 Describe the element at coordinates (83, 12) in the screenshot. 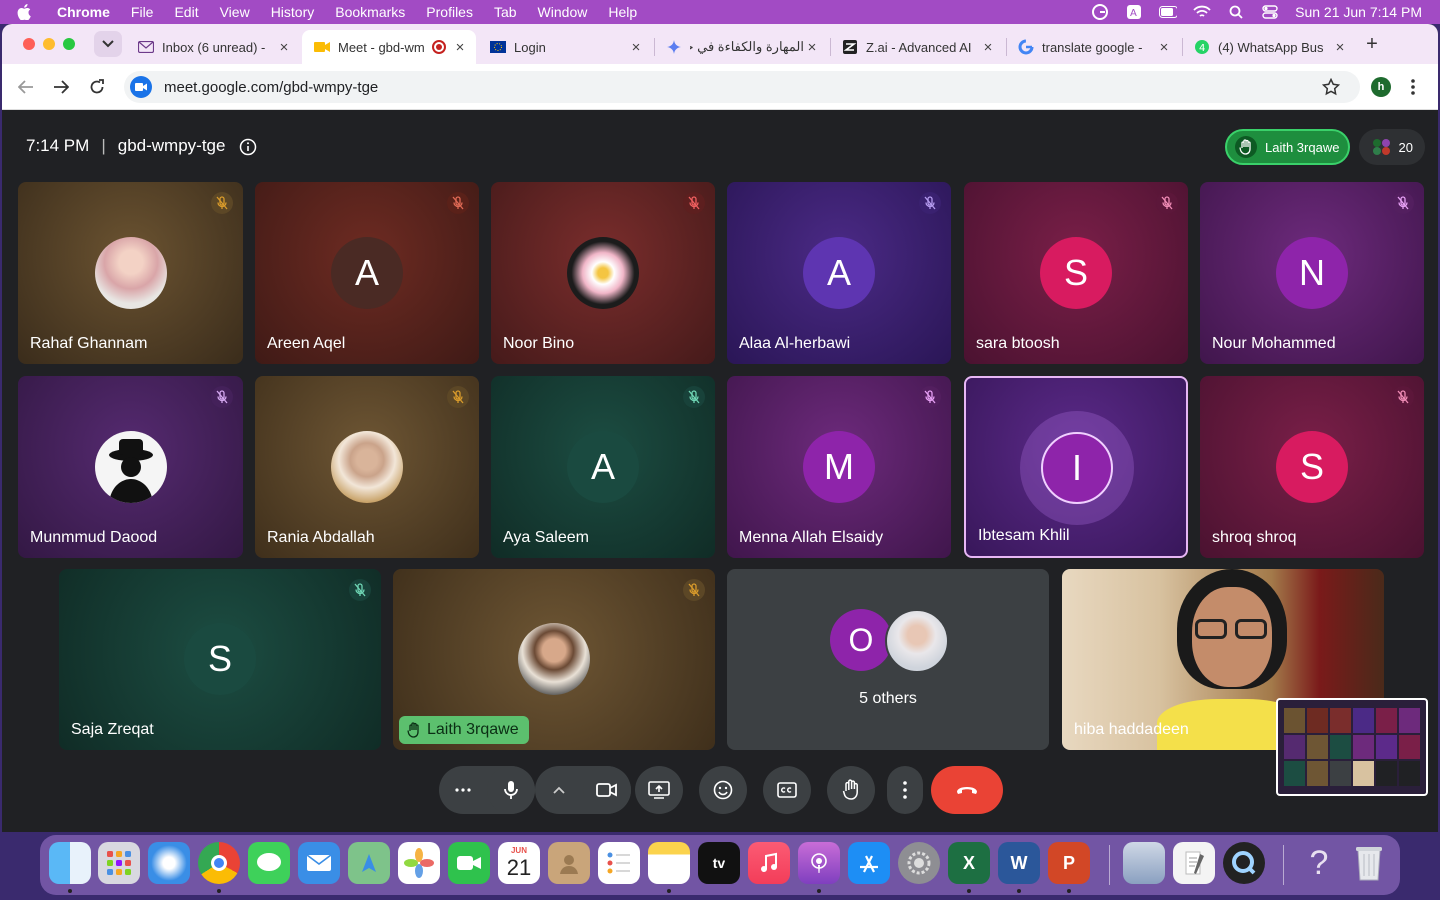

I see `menu-app-name: Chrome` at that location.